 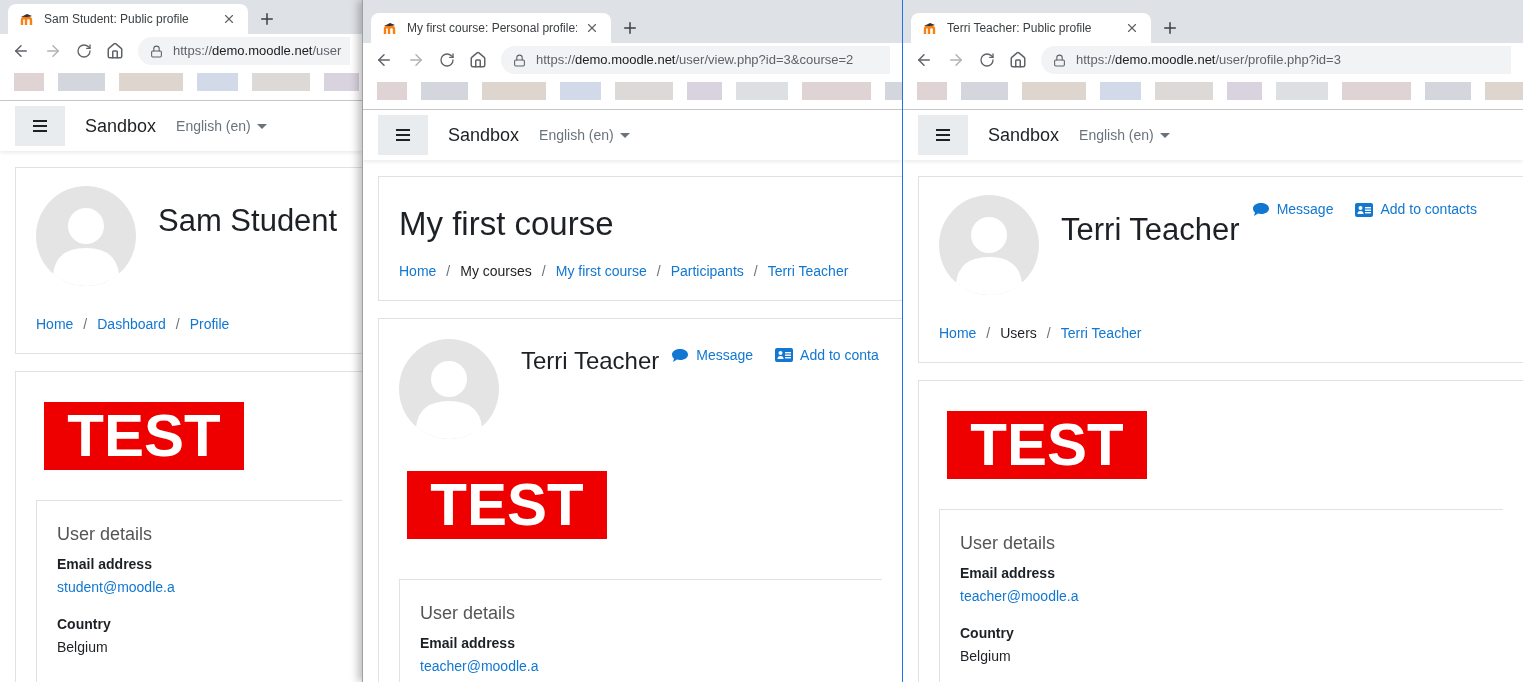 I want to click on browser-tab: Terri Teacher: Public profile, so click(x=1031, y=28).